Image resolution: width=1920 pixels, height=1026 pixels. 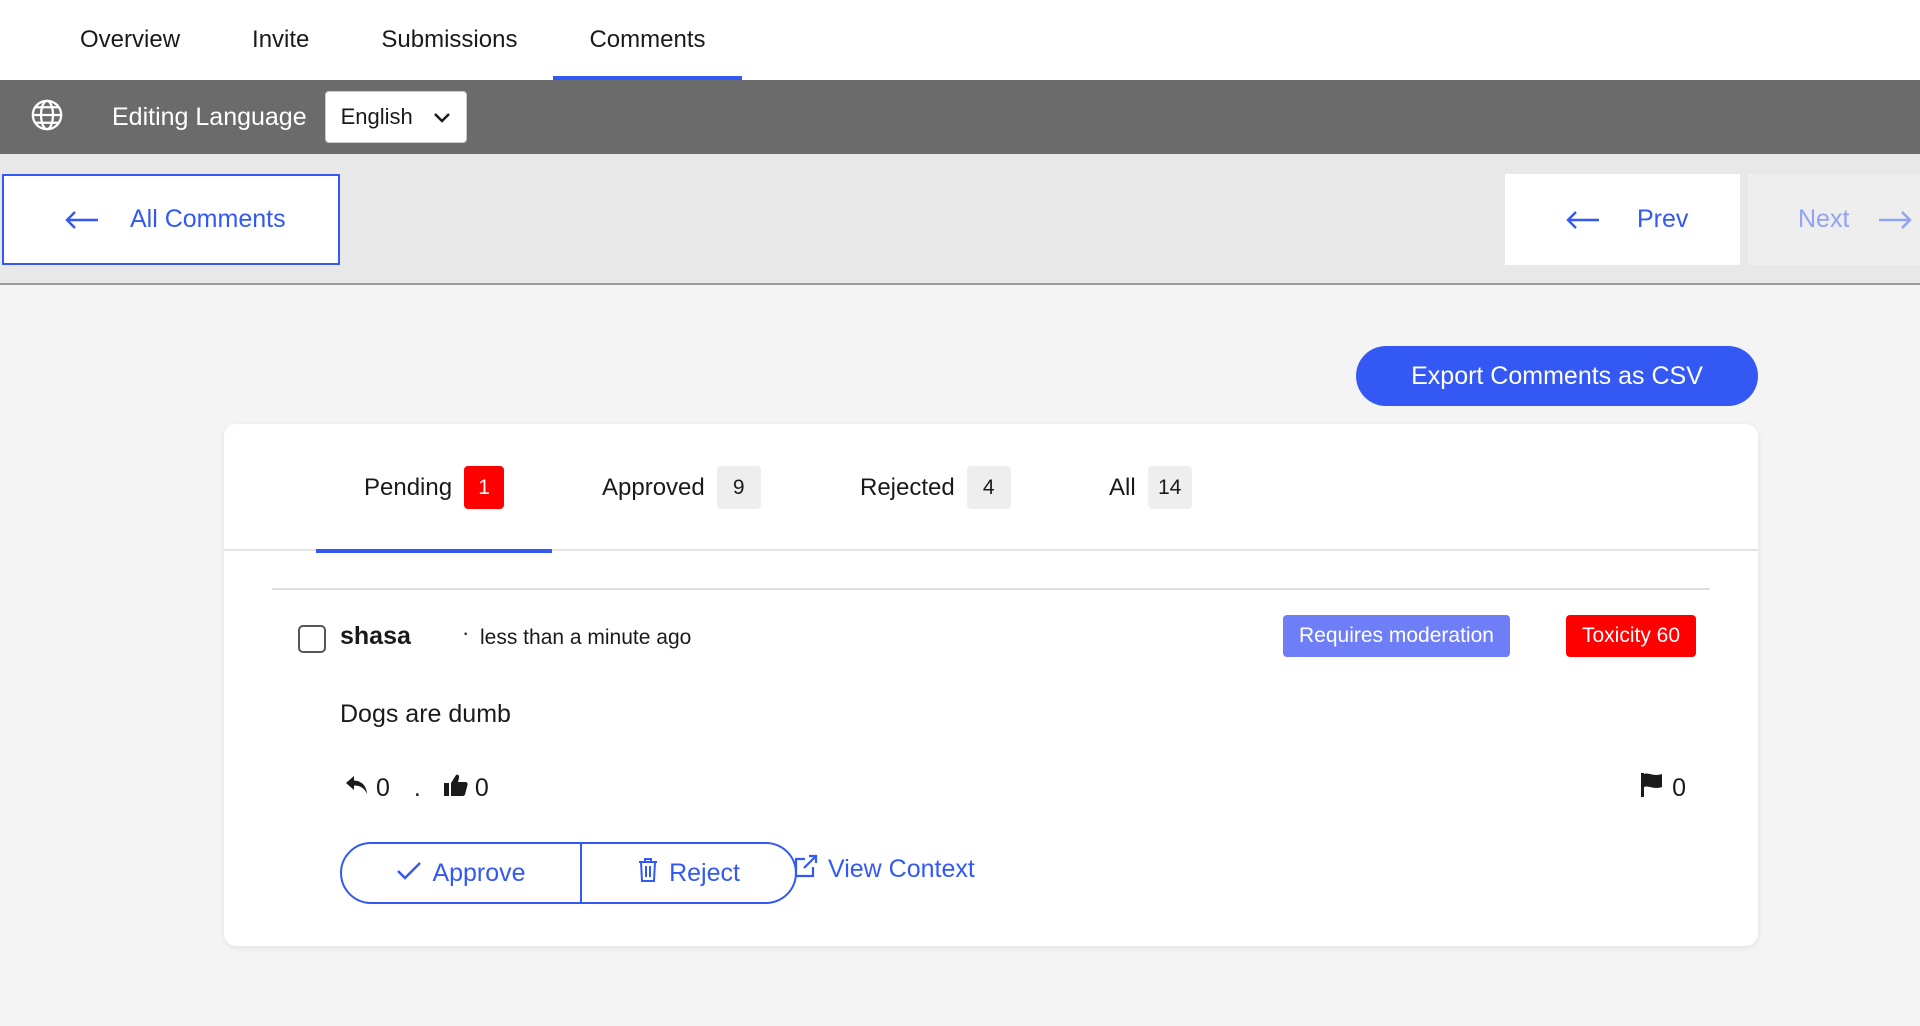 I want to click on tab-pending-label: Pending, so click(x=408, y=487).